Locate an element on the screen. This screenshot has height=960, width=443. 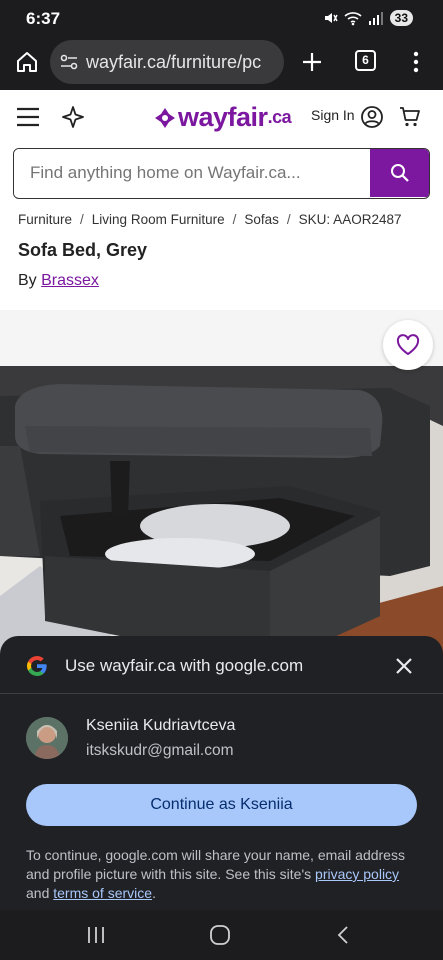
favorite-button is located at coordinates (408, 345).